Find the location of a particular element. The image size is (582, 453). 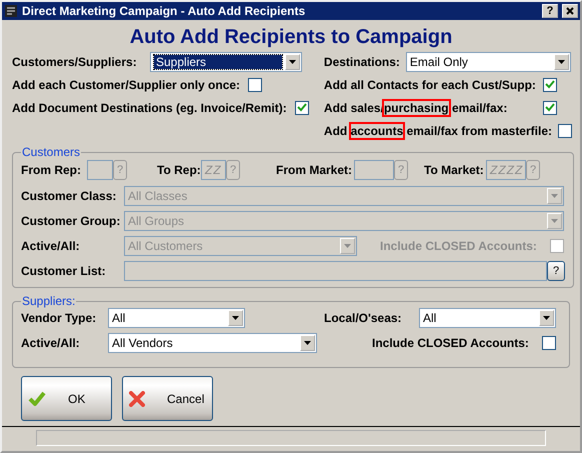

field-label: Add Document Destinations (eg. Invoice/Remit): is located at coordinates (149, 107).